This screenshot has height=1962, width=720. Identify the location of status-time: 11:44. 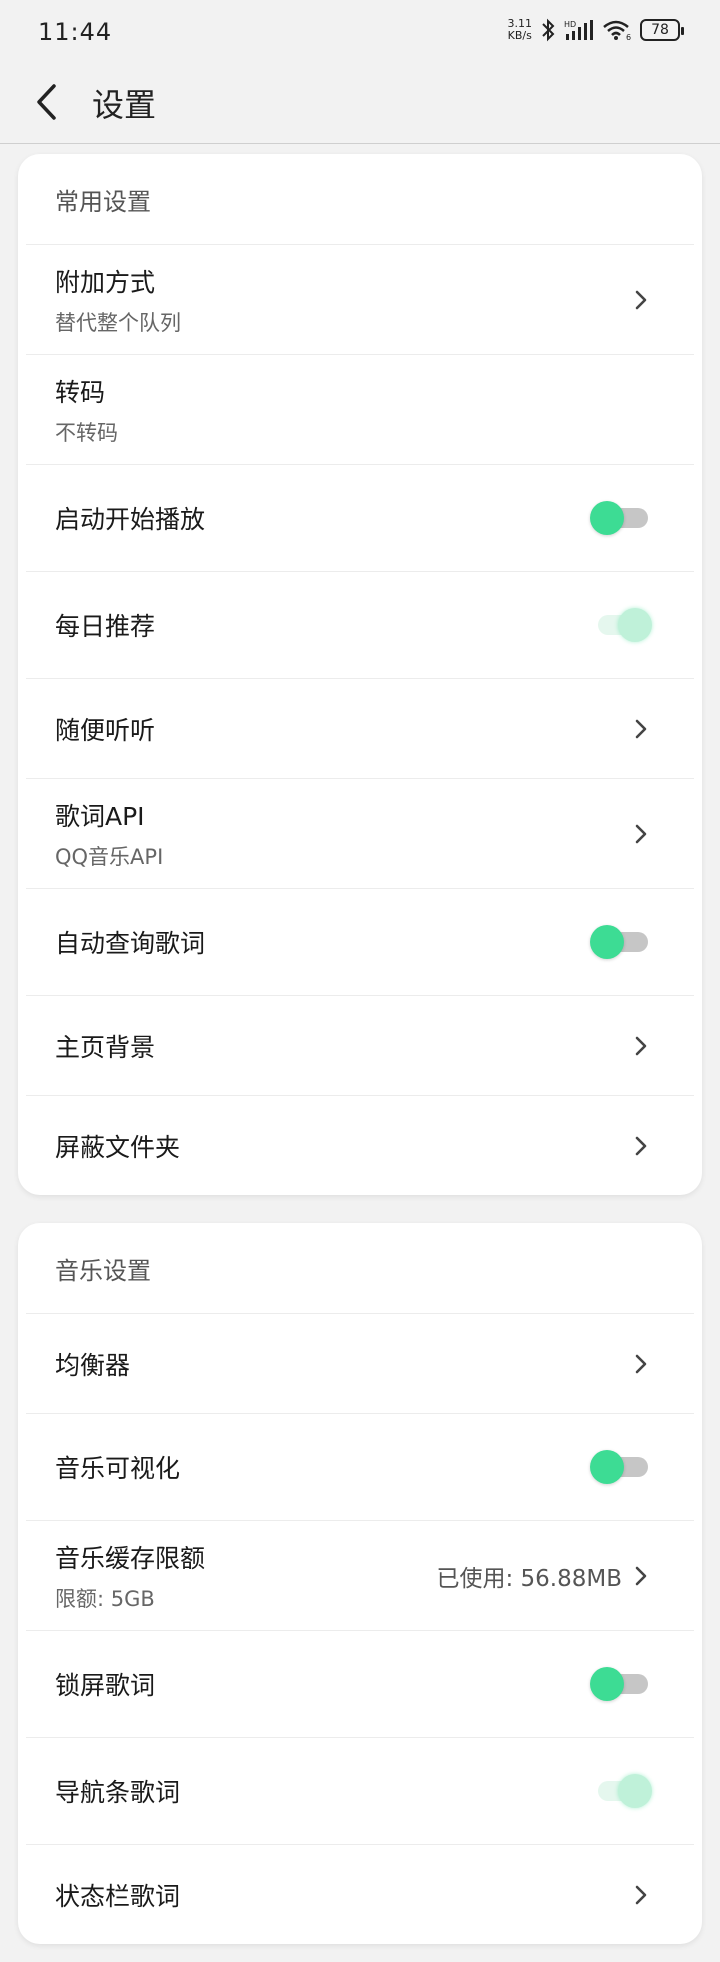
(75, 32).